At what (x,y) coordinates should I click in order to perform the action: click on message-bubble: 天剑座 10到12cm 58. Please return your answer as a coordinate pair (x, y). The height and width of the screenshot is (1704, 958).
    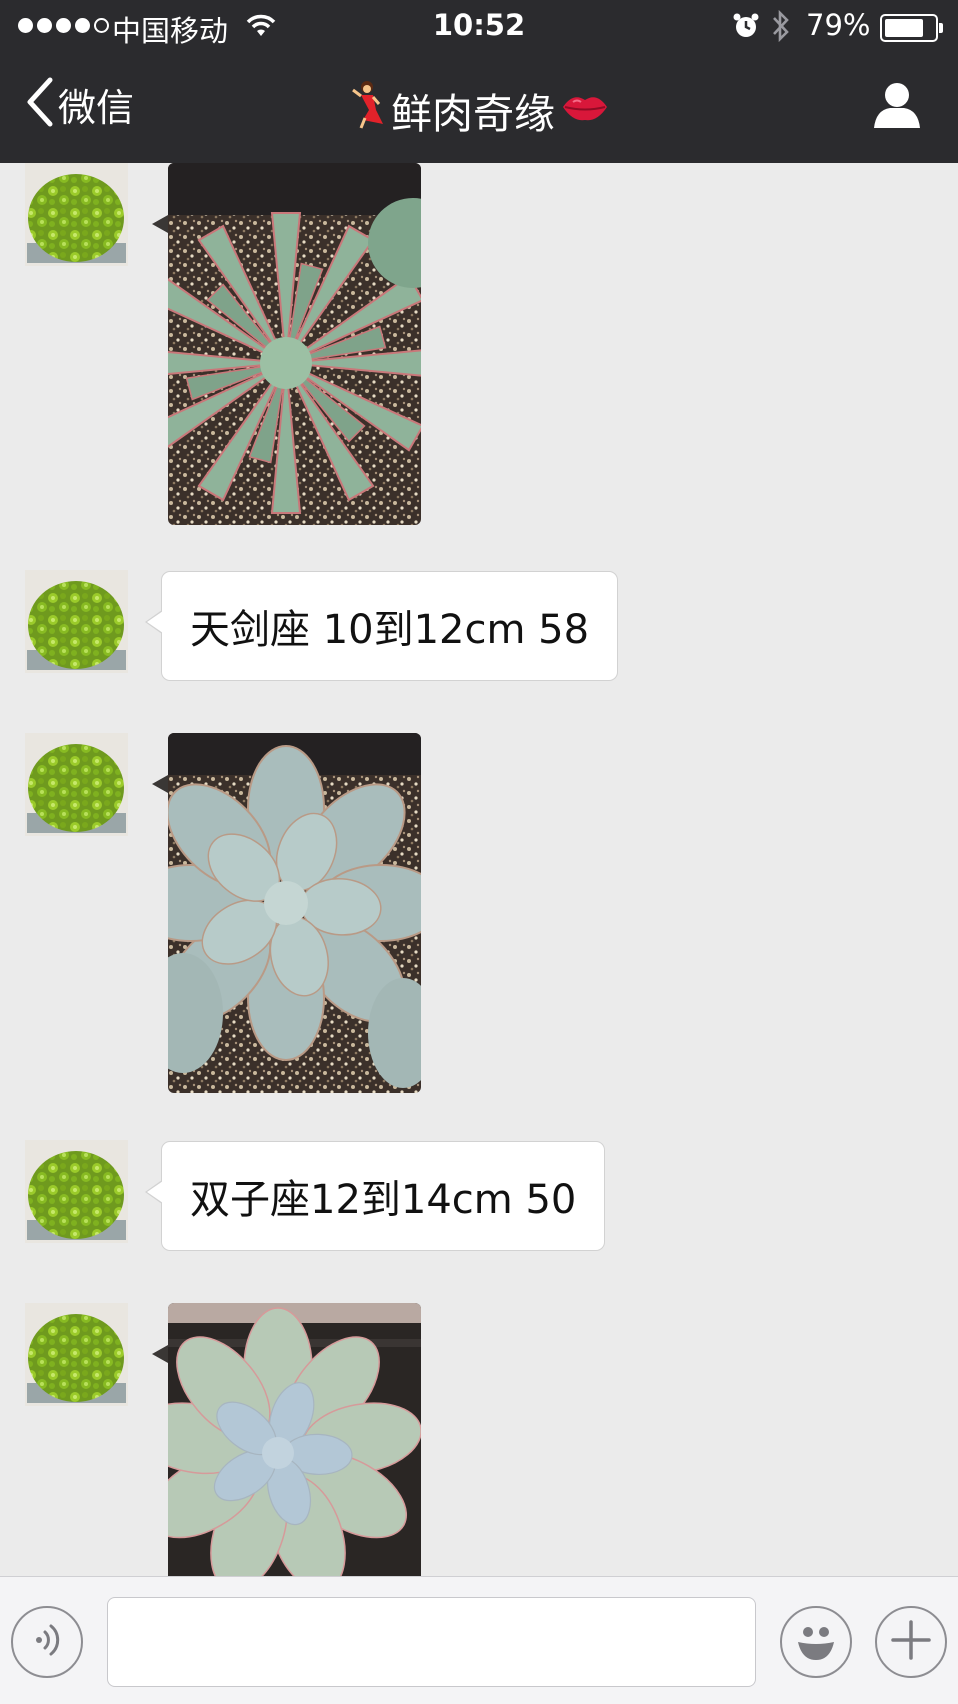
    Looking at the image, I should click on (381, 626).